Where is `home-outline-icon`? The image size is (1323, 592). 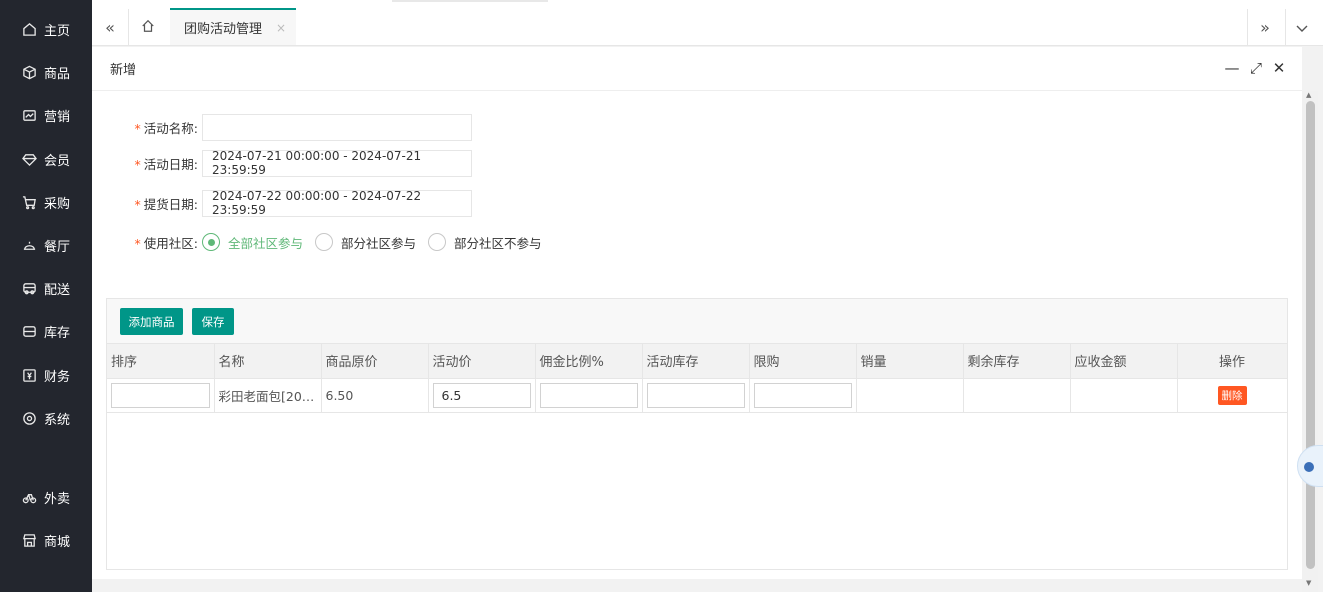
home-outline-icon is located at coordinates (148, 27).